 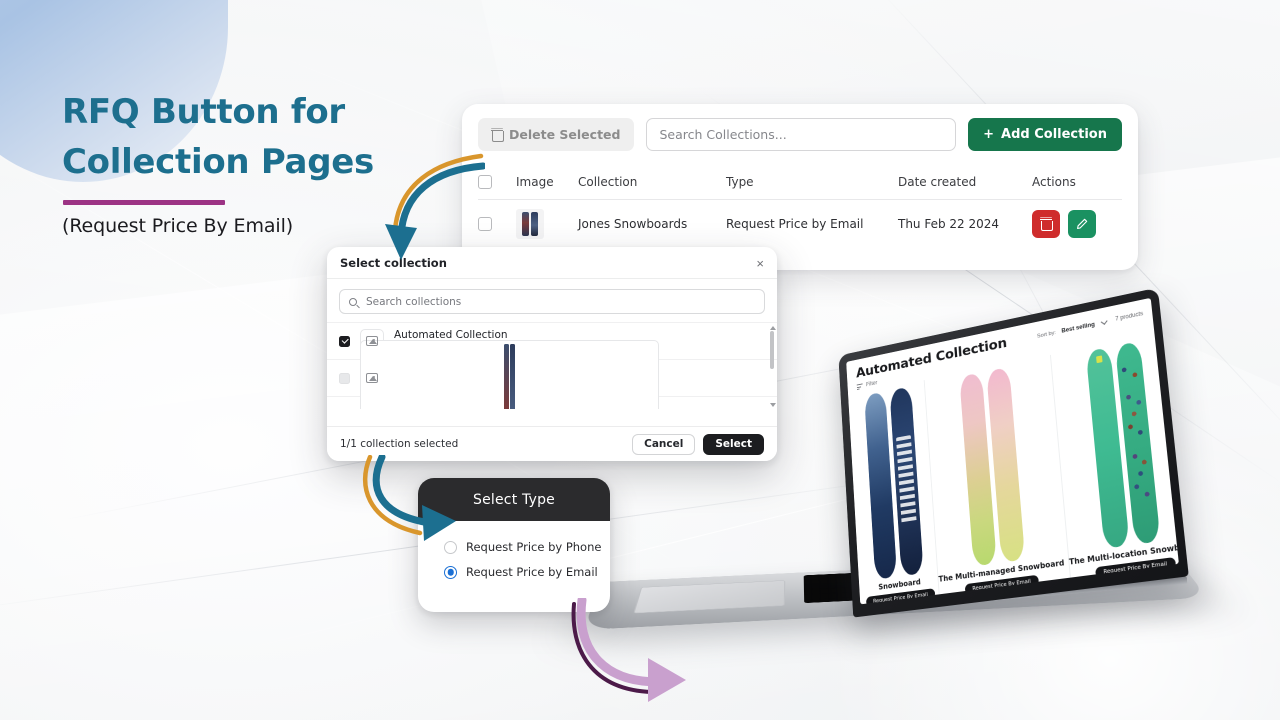 What do you see at coordinates (530, 224) in the screenshot?
I see `collection-thumbnail` at bounding box center [530, 224].